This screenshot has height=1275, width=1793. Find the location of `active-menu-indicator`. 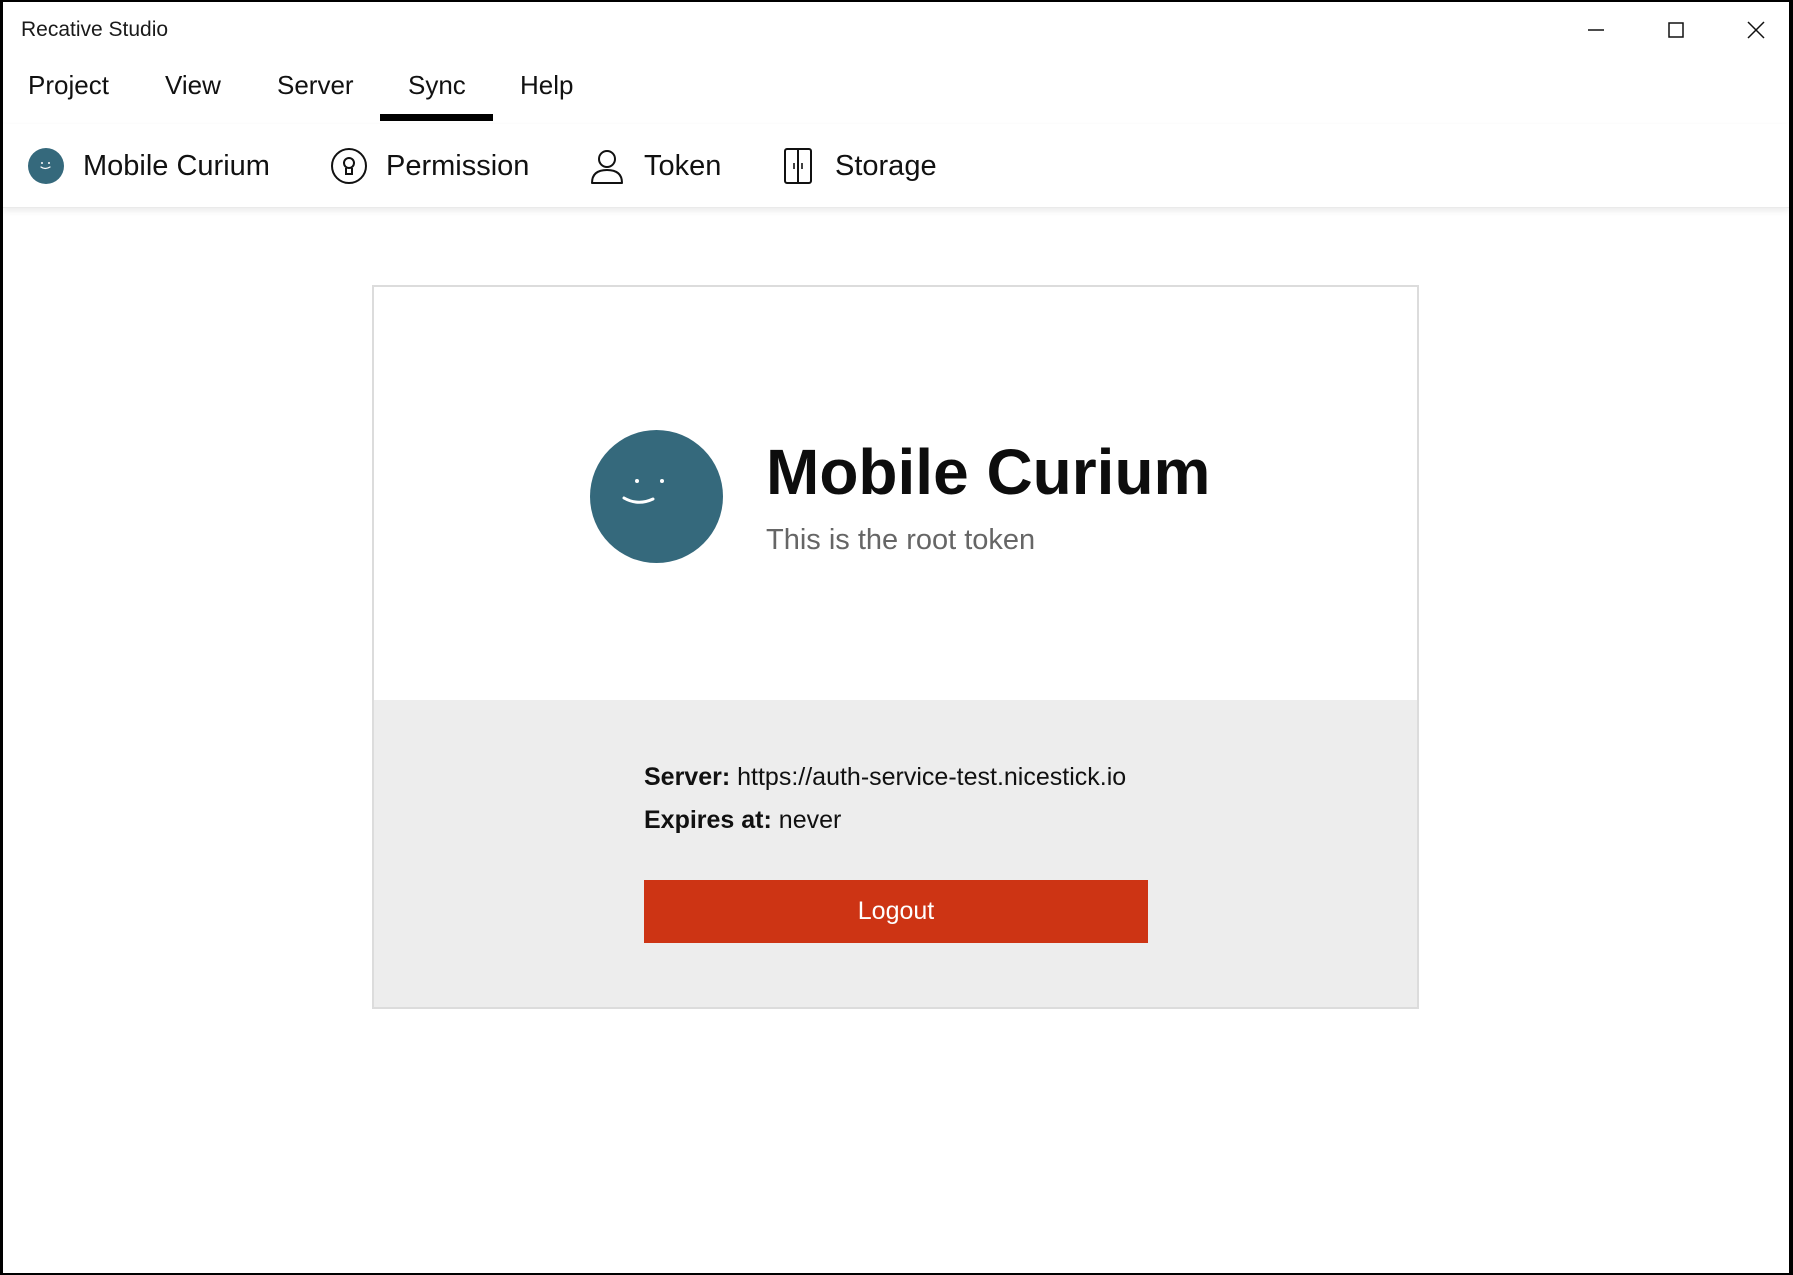

active-menu-indicator is located at coordinates (436, 117).